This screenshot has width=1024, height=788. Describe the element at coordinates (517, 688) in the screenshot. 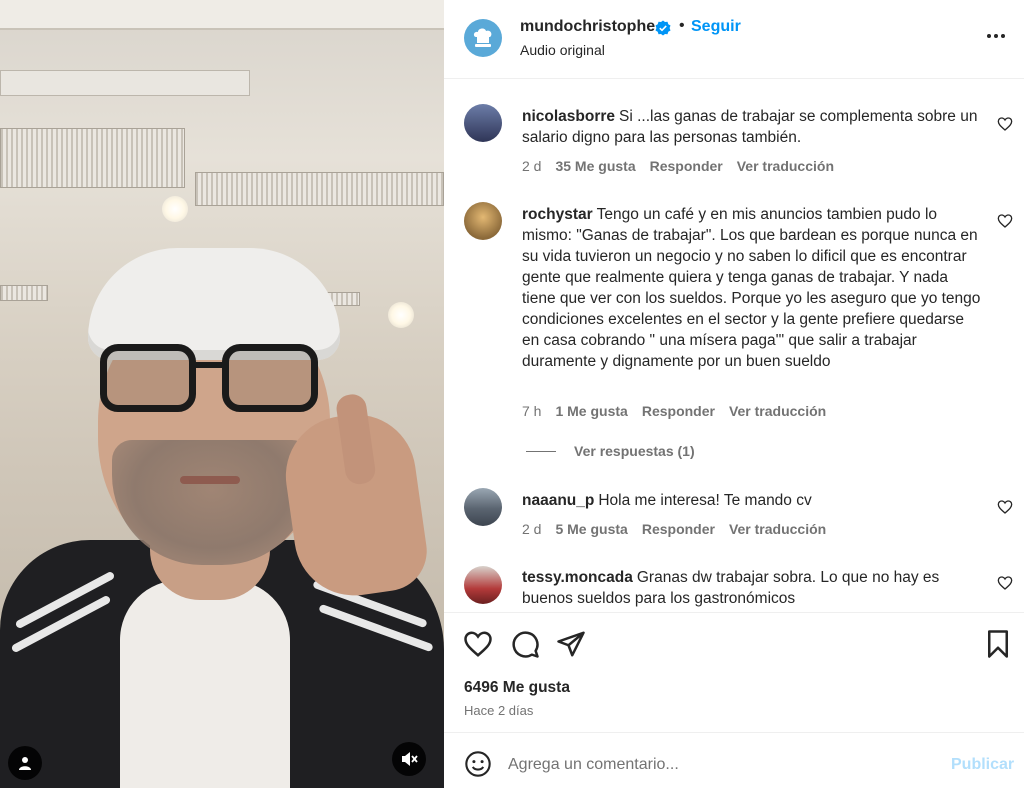

I see `likes-count: 6496 Me gusta` at that location.